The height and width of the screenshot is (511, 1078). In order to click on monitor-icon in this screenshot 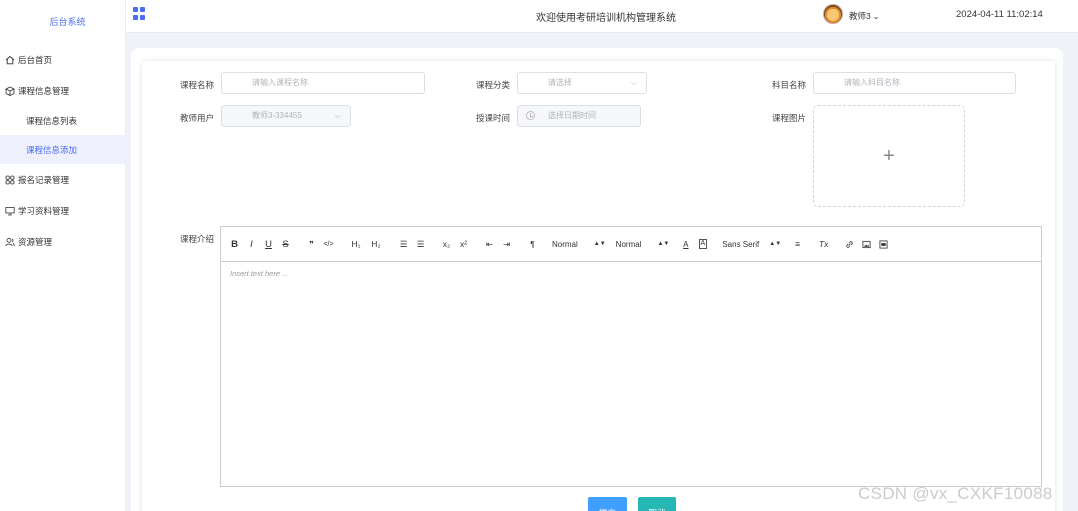, I will do `click(10, 211)`.